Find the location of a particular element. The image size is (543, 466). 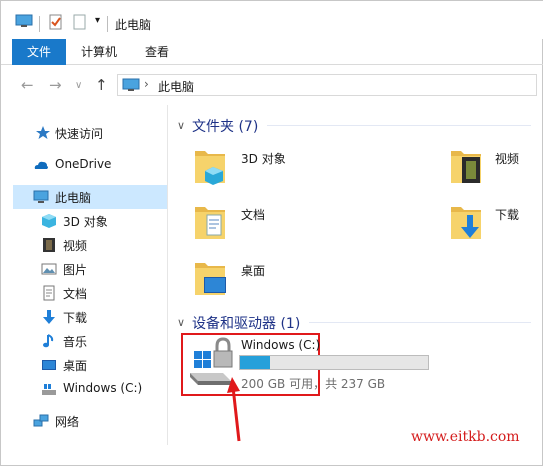

nav-label: 3D 对象 is located at coordinates (85, 222).